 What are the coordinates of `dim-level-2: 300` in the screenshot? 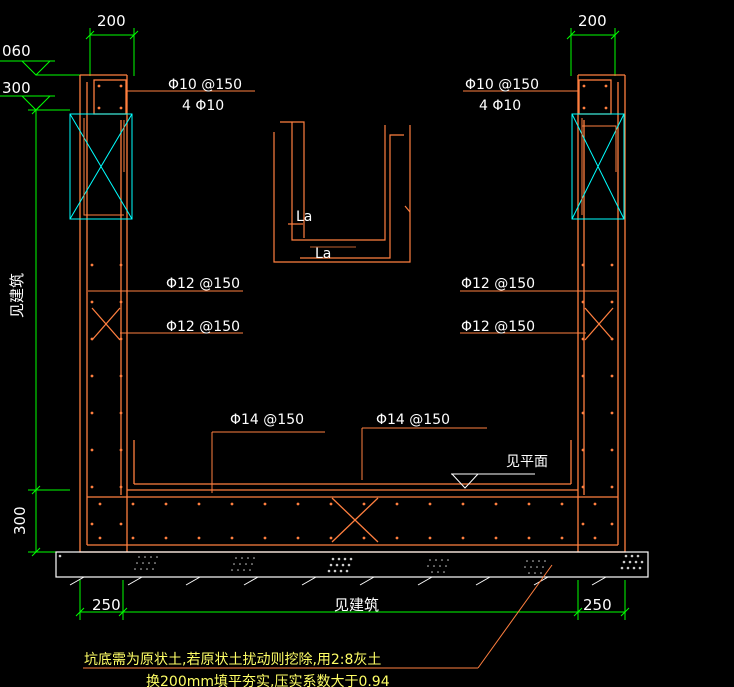 It's located at (16, 88).